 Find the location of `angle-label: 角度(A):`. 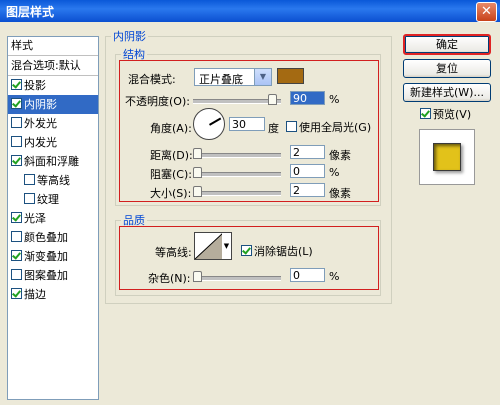

angle-label: 角度(A): is located at coordinates (171, 128).